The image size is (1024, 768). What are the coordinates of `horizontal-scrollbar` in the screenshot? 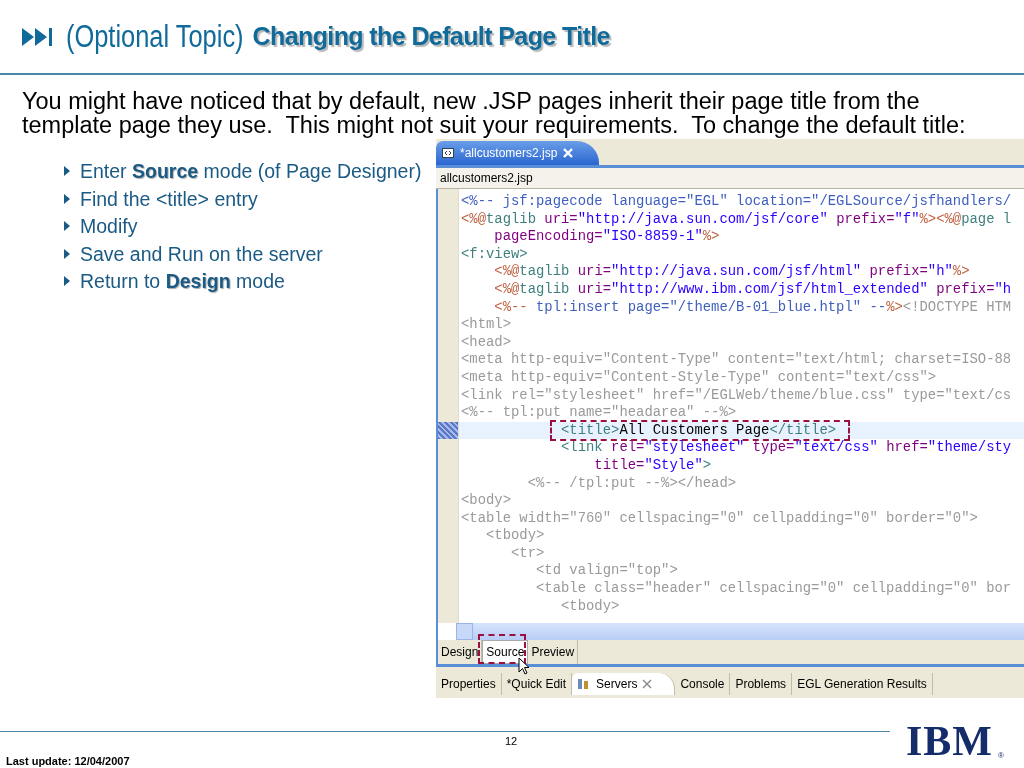 It's located at (740, 631).